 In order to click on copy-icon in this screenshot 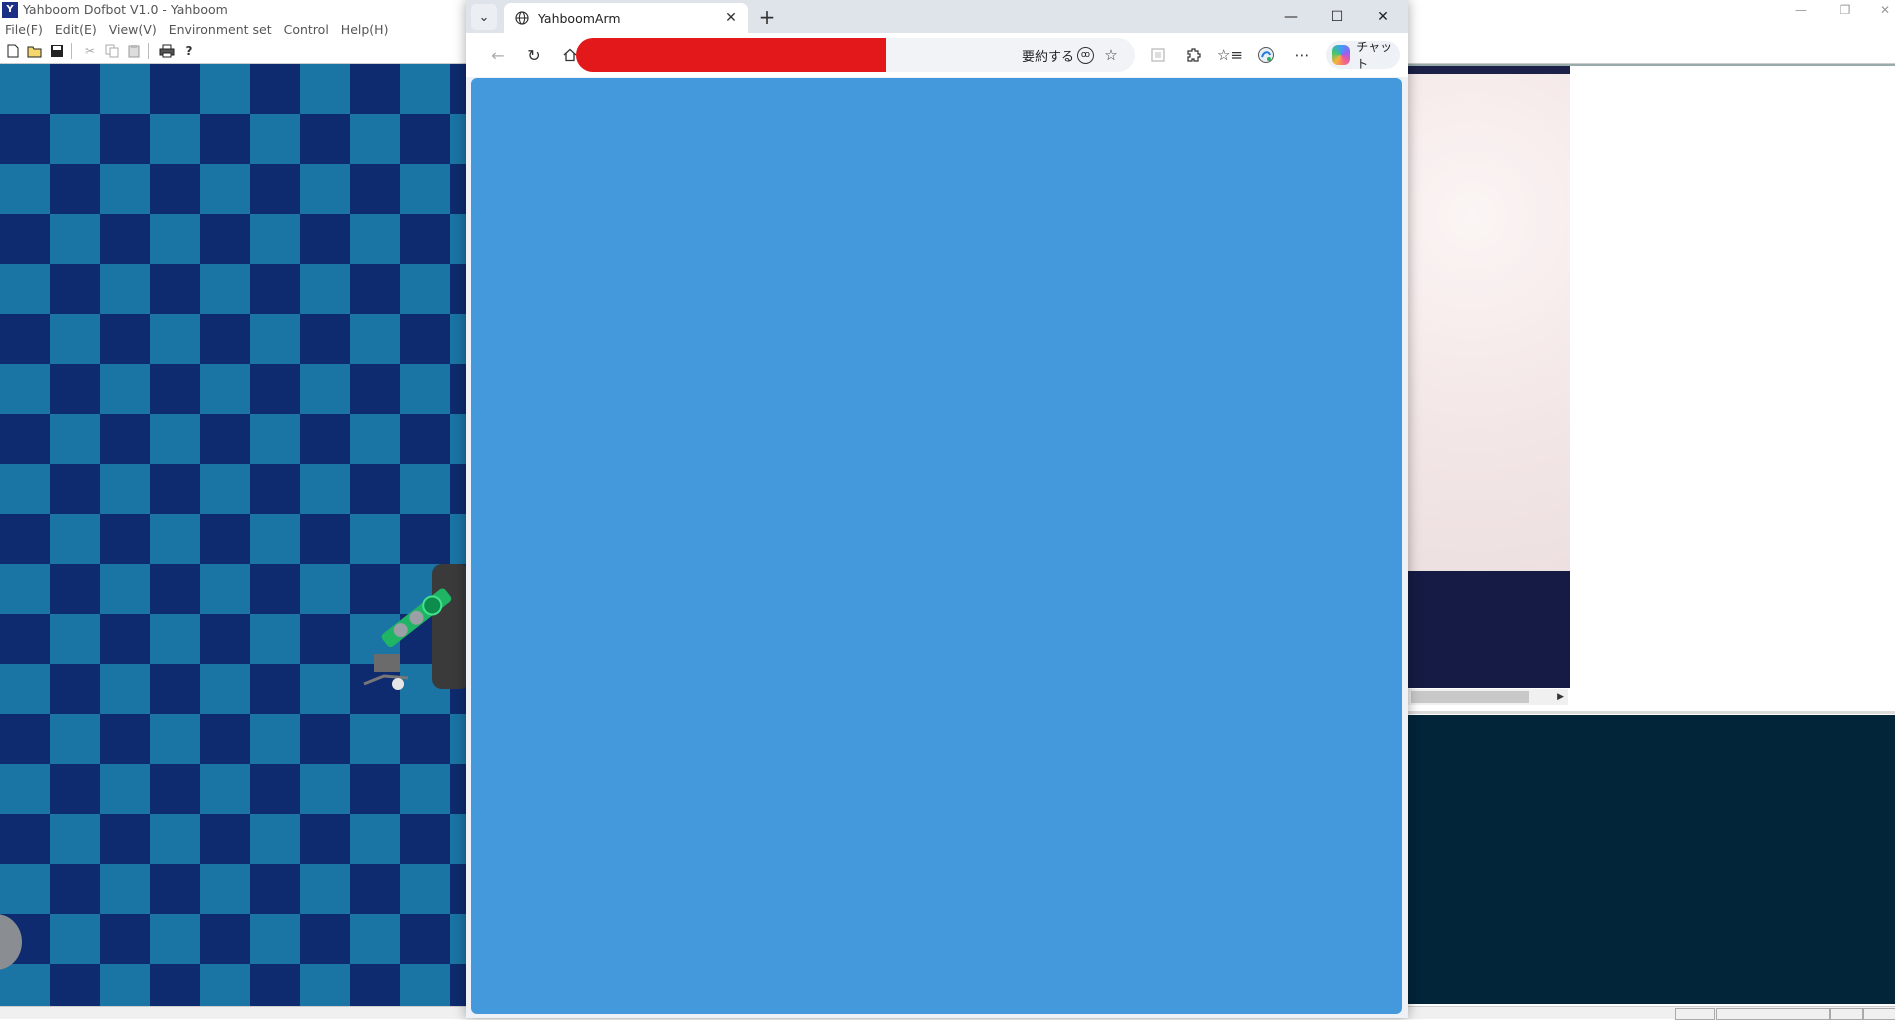, I will do `click(112, 51)`.